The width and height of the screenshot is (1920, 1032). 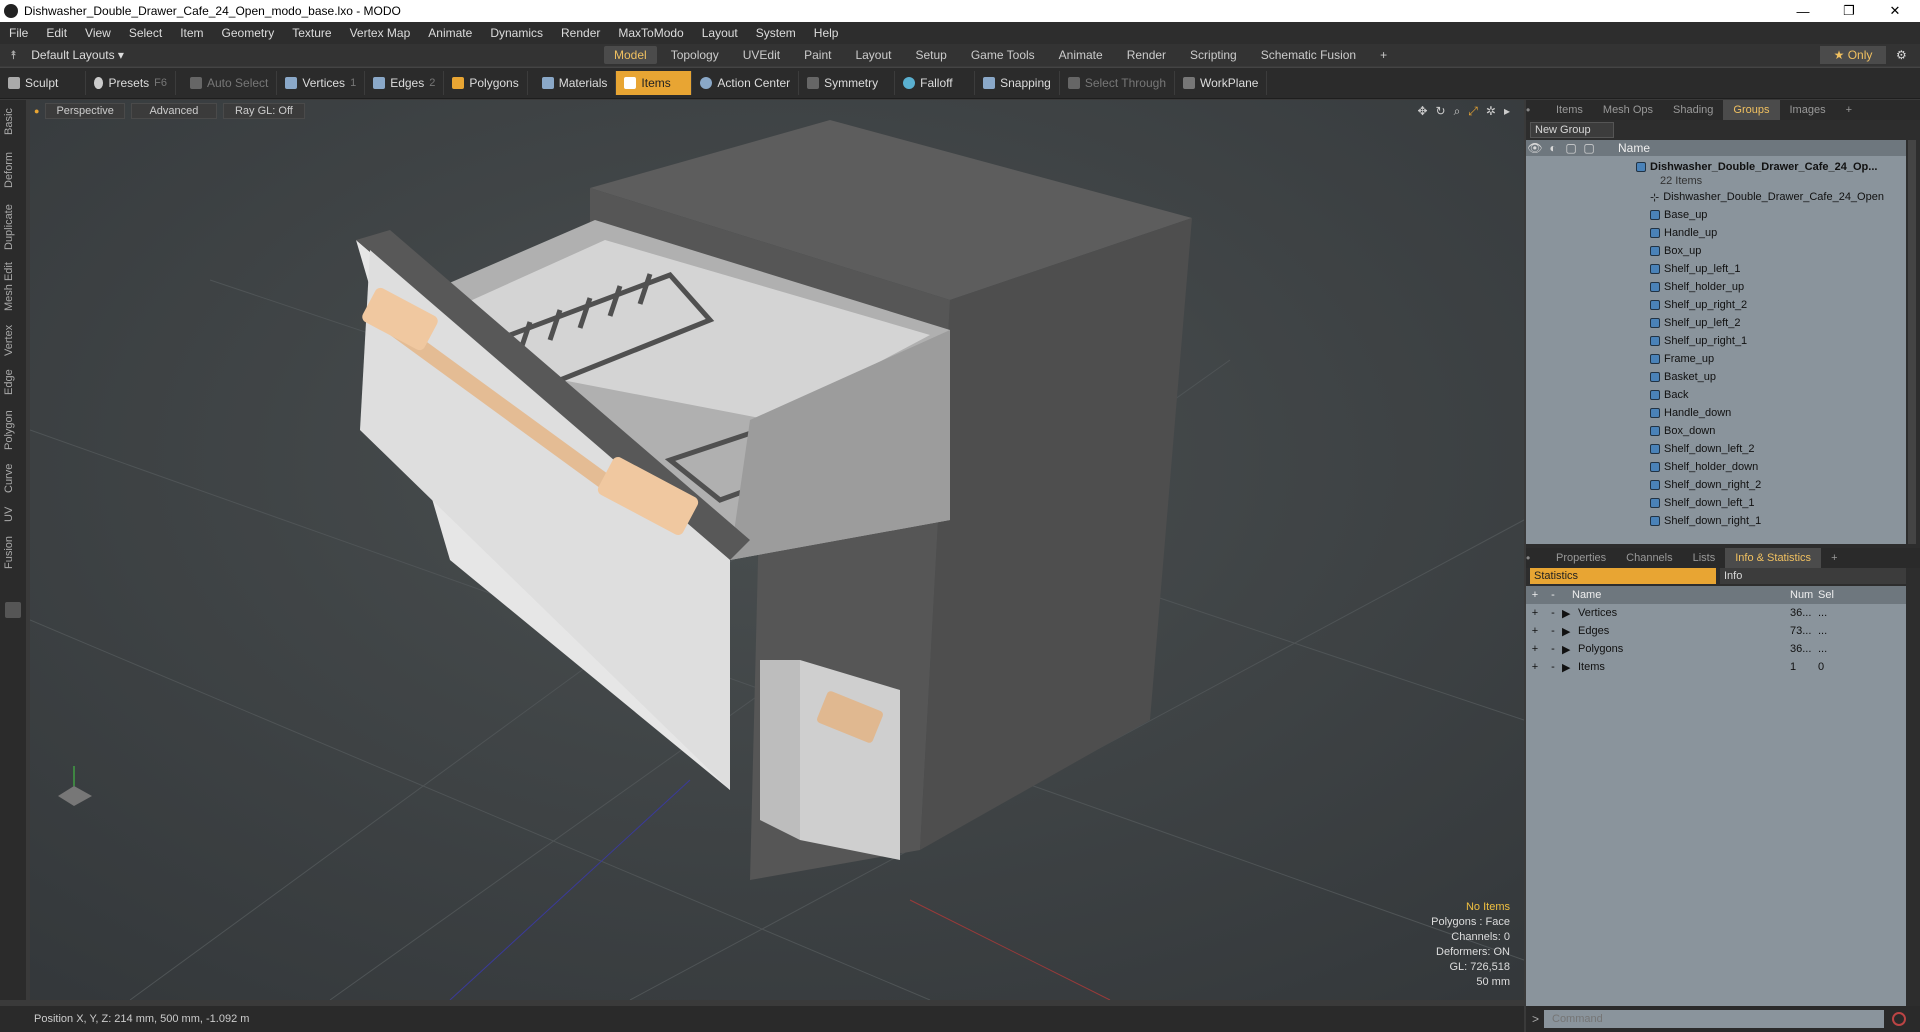 What do you see at coordinates (1716, 521) in the screenshot?
I see `tree-item: Shelf_down_right_1` at bounding box center [1716, 521].